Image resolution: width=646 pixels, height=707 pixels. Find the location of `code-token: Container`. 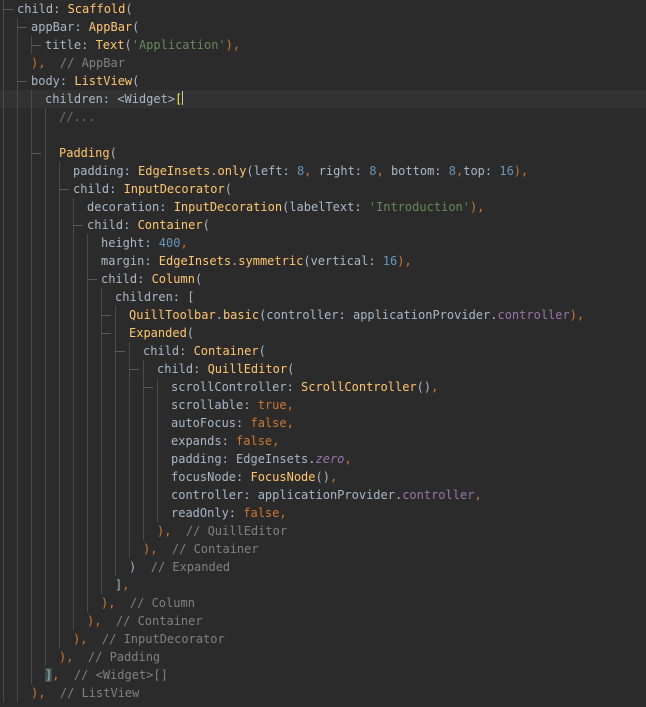

code-token: Container is located at coordinates (170, 225).